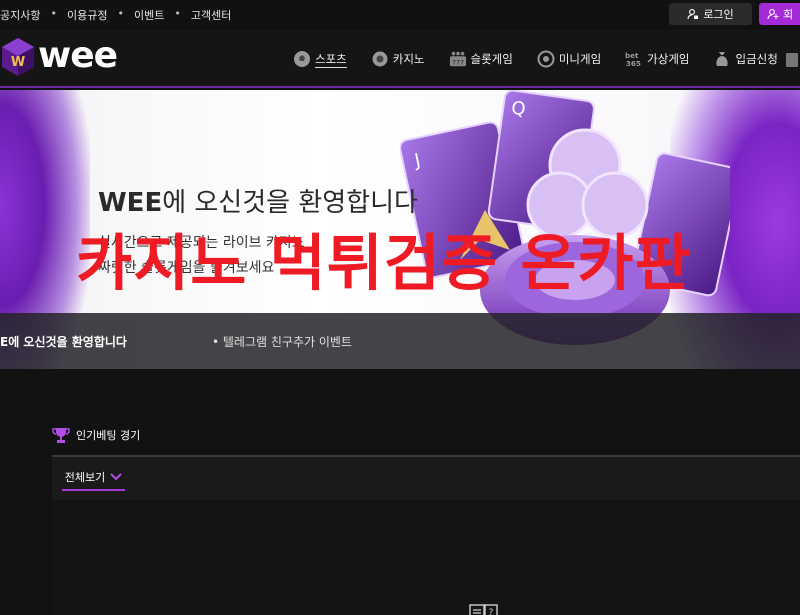 The width and height of the screenshot is (800, 615). Describe the element at coordinates (668, 59) in the screenshot. I see `nav-label: 가상게임` at that location.